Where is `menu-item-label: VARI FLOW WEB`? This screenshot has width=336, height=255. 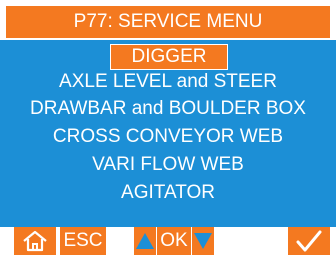
menu-item-label: VARI FLOW WEB is located at coordinates (168, 164).